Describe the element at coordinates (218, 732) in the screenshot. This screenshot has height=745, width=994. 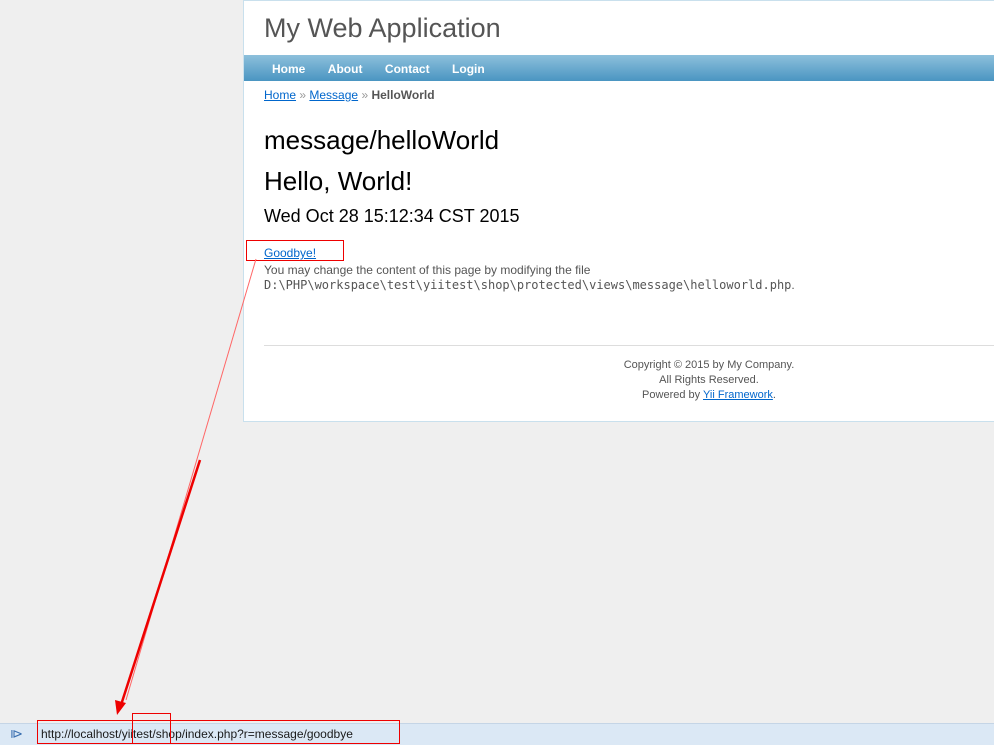
I see `annotation-box-url` at that location.